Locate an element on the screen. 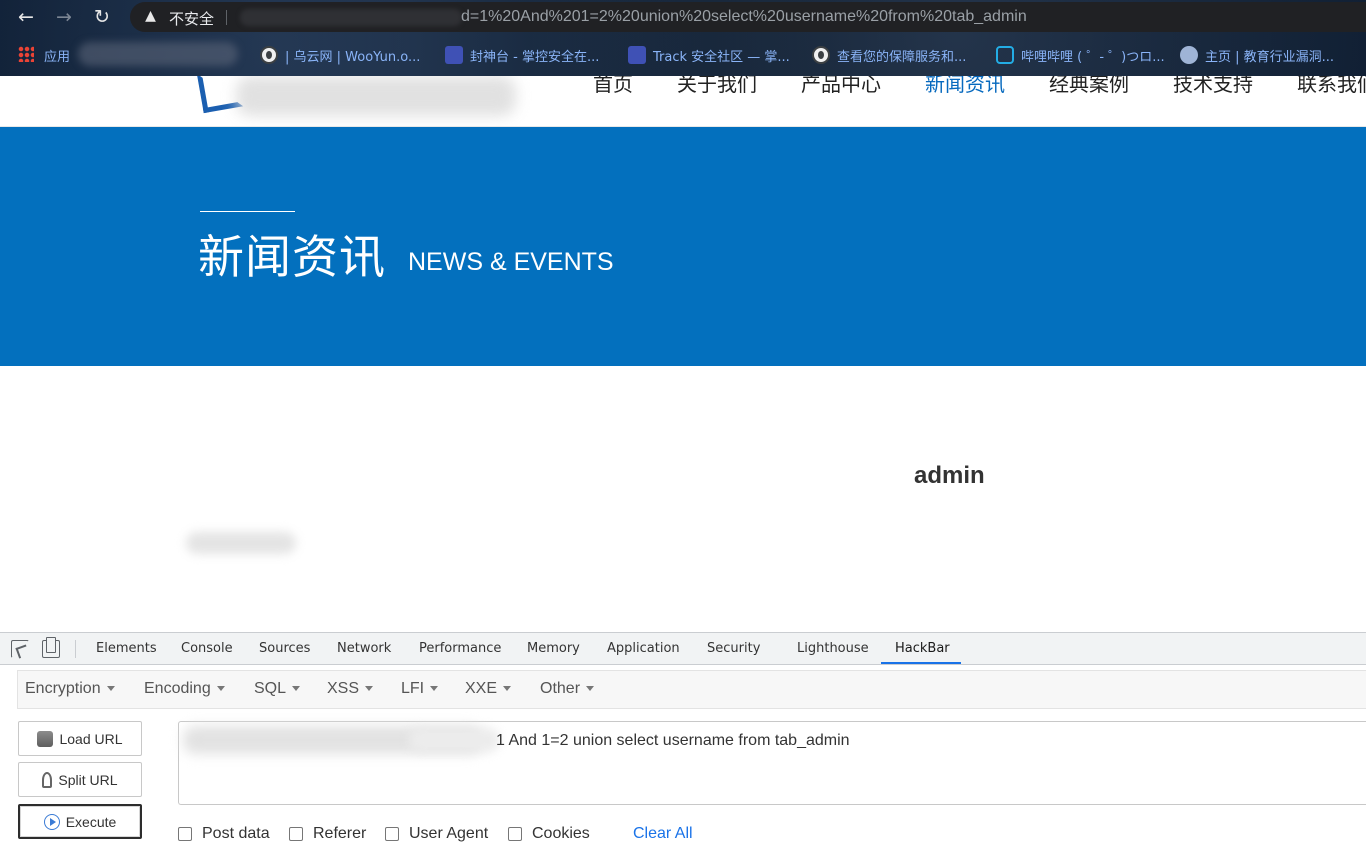 The height and width of the screenshot is (845, 1366). split-url-button: Split URL is located at coordinates (80, 779).